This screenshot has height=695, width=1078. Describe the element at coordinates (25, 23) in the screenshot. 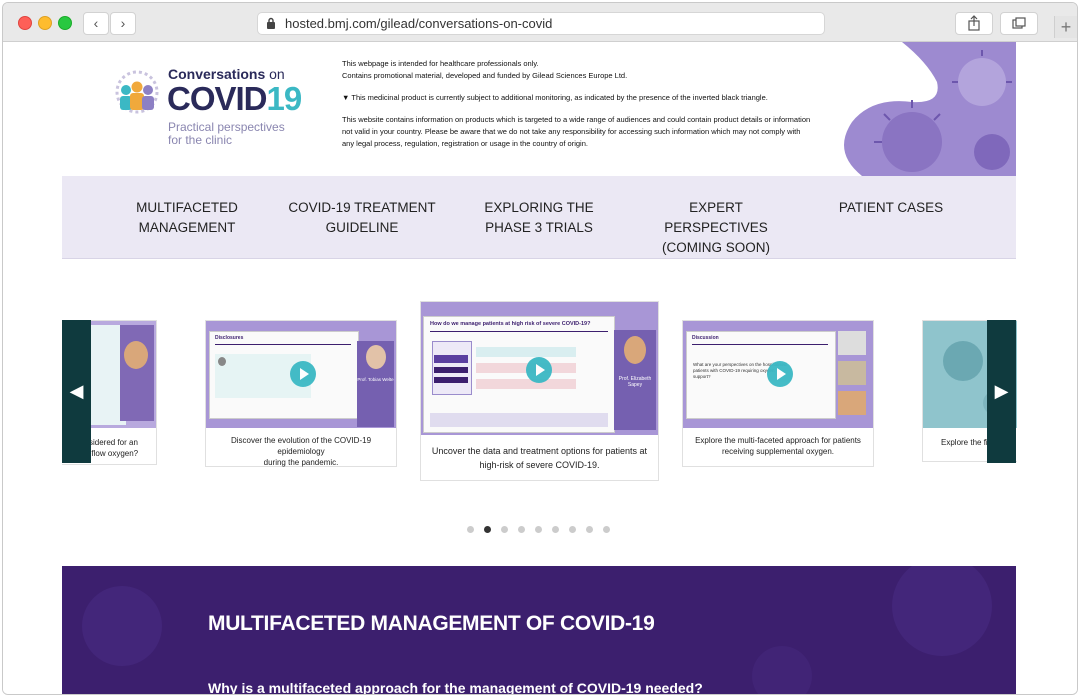

I see `close-window-button` at that location.